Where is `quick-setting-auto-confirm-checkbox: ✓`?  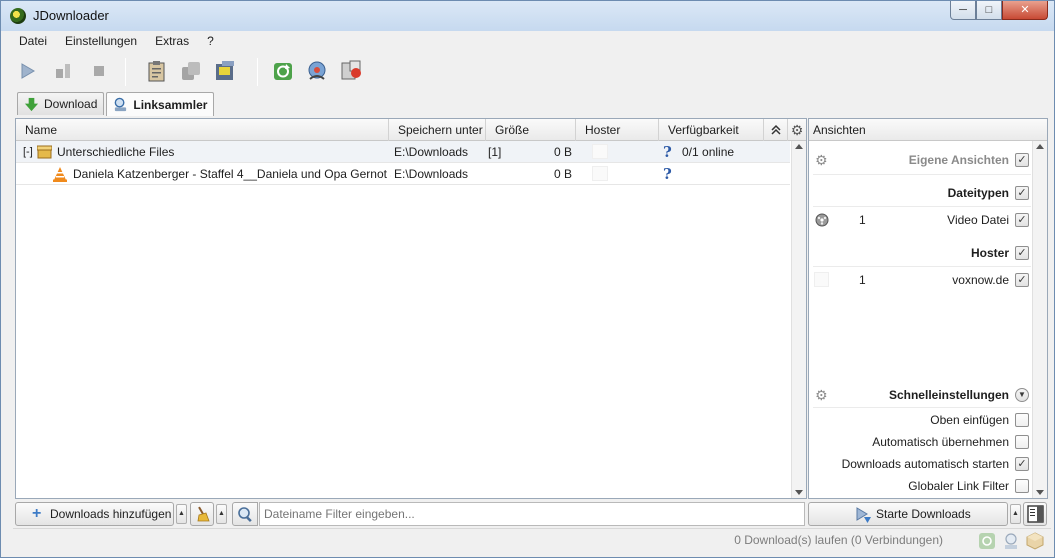
quick-setting-auto-confirm-checkbox: ✓ is located at coordinates (1022, 442).